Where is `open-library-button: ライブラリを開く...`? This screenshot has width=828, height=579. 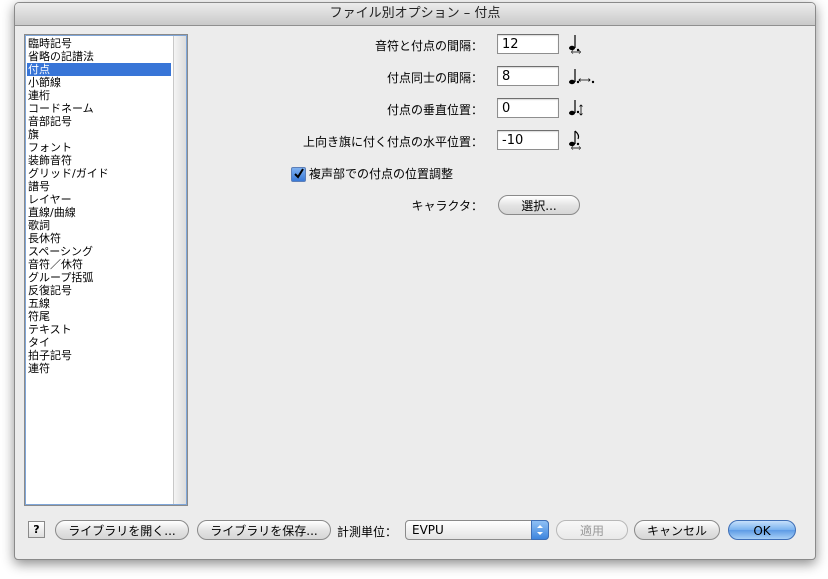 open-library-button: ライブラリを開く... is located at coordinates (122, 530).